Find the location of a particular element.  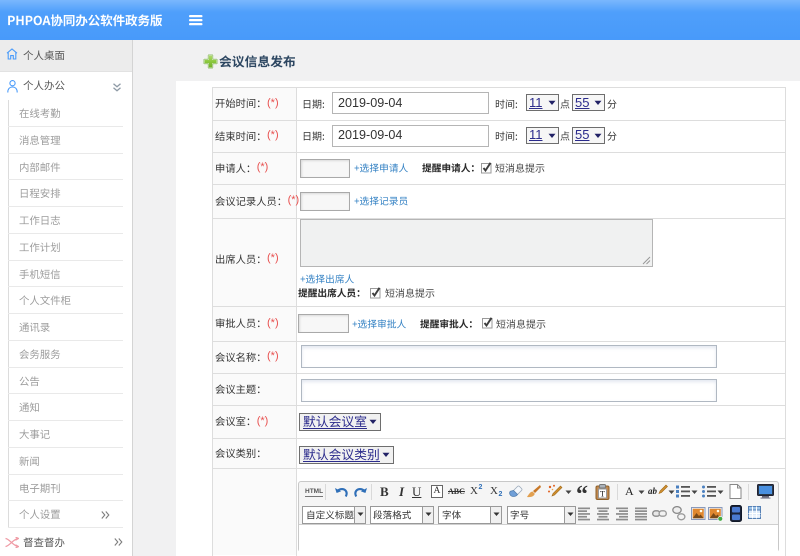

svg-text: T is located at coordinates (603, 494).